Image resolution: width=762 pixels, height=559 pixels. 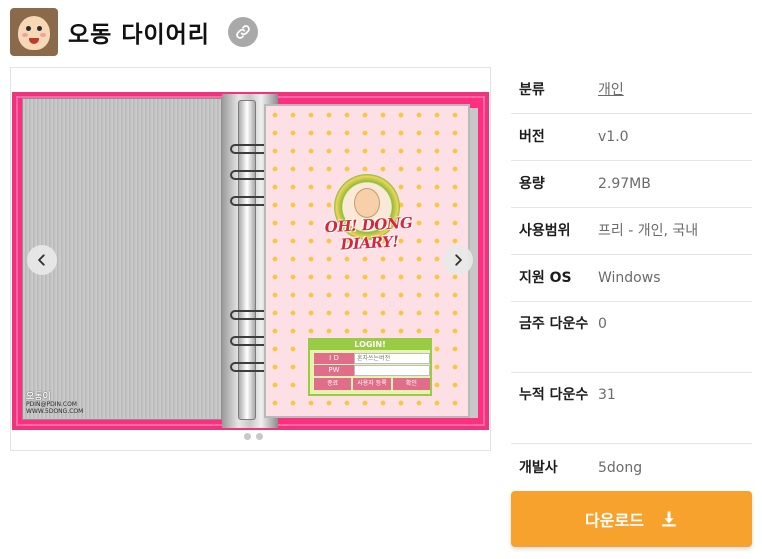 What do you see at coordinates (411, 384) in the screenshot?
I see `login-ok-button: 확인` at bounding box center [411, 384].